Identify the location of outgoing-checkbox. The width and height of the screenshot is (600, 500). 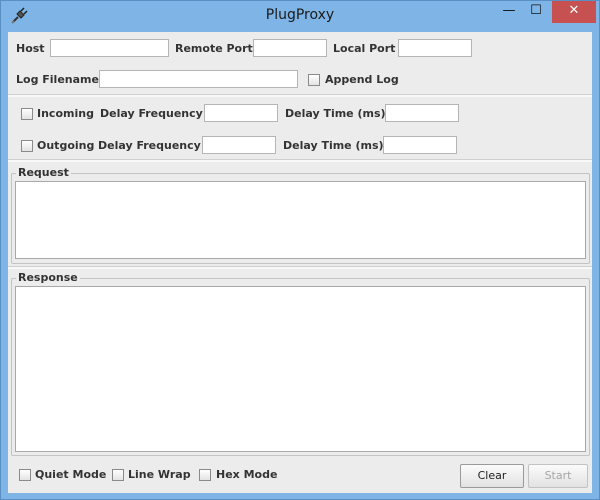
(27, 146).